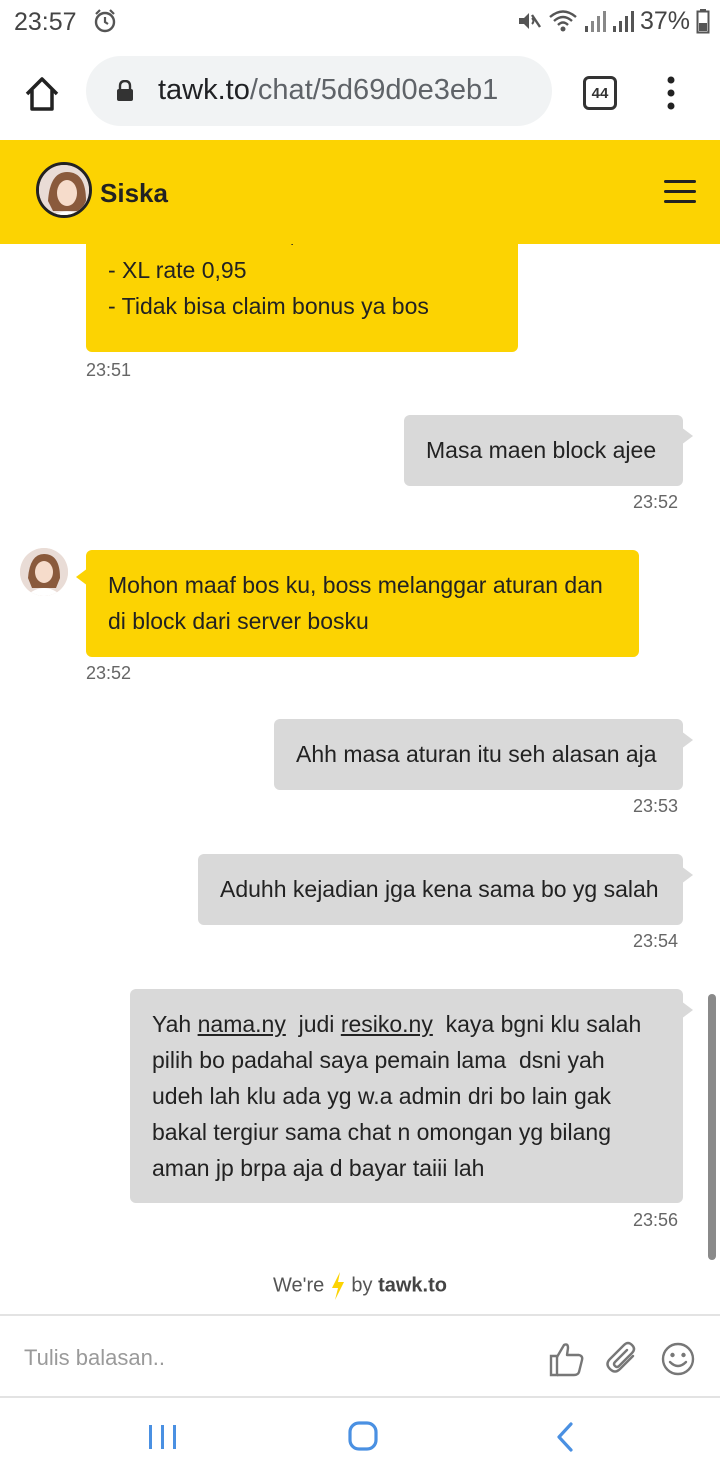 The width and height of the screenshot is (720, 1480). Describe the element at coordinates (242, 1024) in the screenshot. I see `message-link: nama.ny` at that location.